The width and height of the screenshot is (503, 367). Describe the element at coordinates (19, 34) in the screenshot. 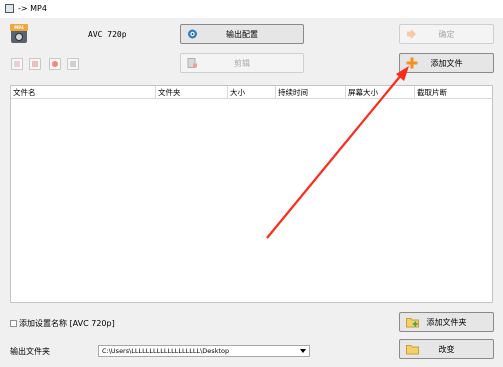

I see `mp4-format-icon: MP4` at that location.